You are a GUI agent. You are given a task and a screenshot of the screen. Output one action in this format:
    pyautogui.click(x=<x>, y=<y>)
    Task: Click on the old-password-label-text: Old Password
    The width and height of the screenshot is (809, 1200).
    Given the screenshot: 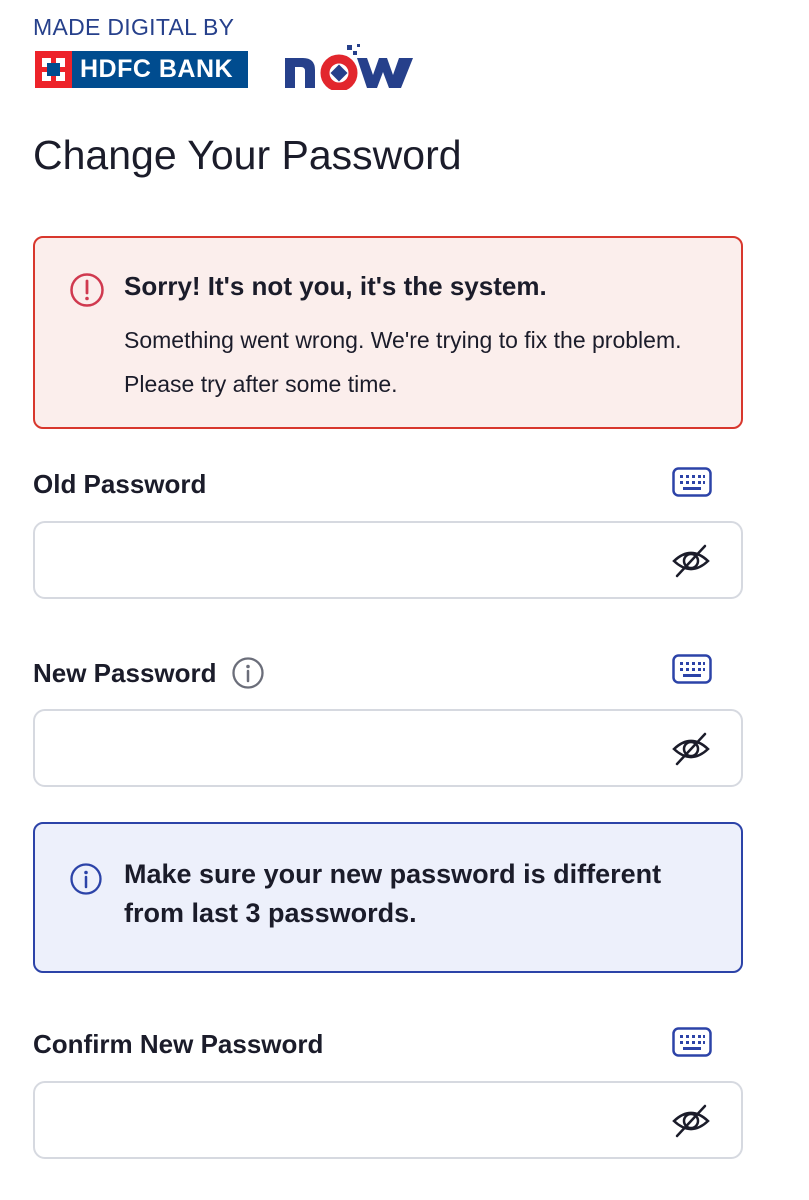 What is the action you would take?
    pyautogui.click(x=120, y=484)
    